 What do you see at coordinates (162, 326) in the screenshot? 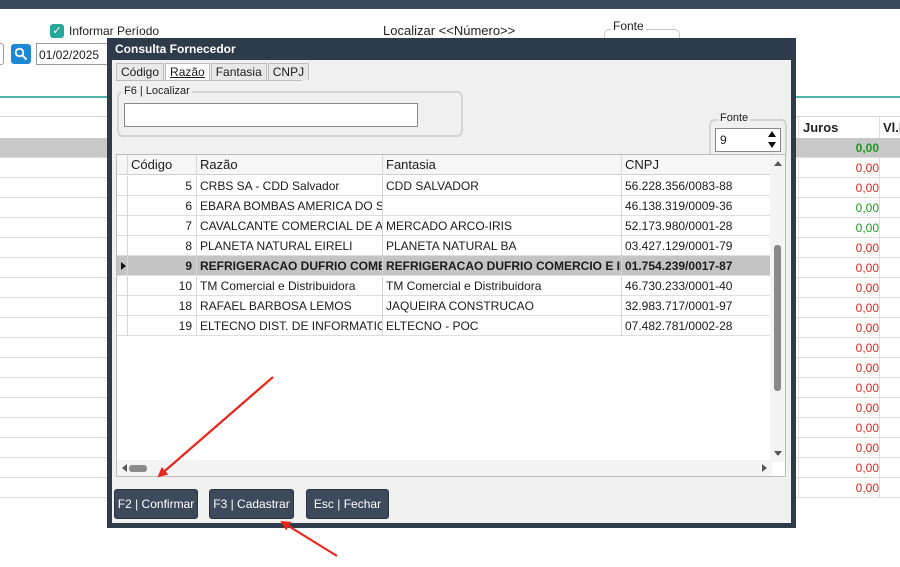
I see `cell-codigo: 19` at bounding box center [162, 326].